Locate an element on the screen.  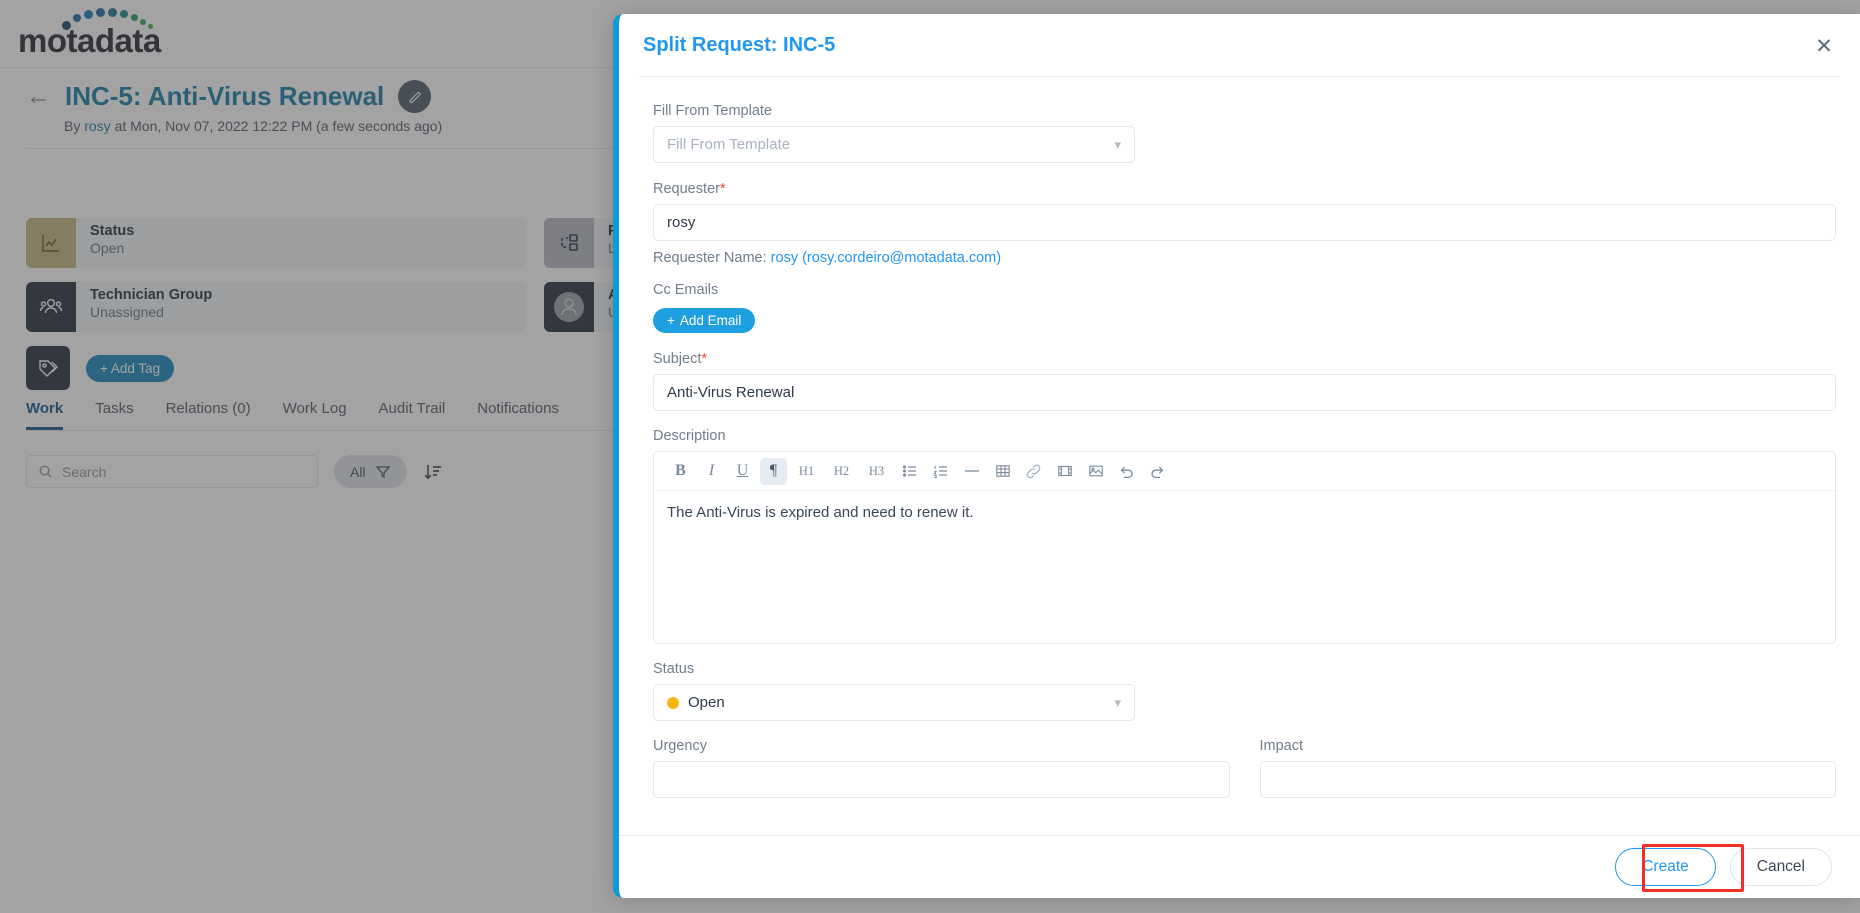
subject-input: Anti-Virus Renewal is located at coordinates (1244, 392).